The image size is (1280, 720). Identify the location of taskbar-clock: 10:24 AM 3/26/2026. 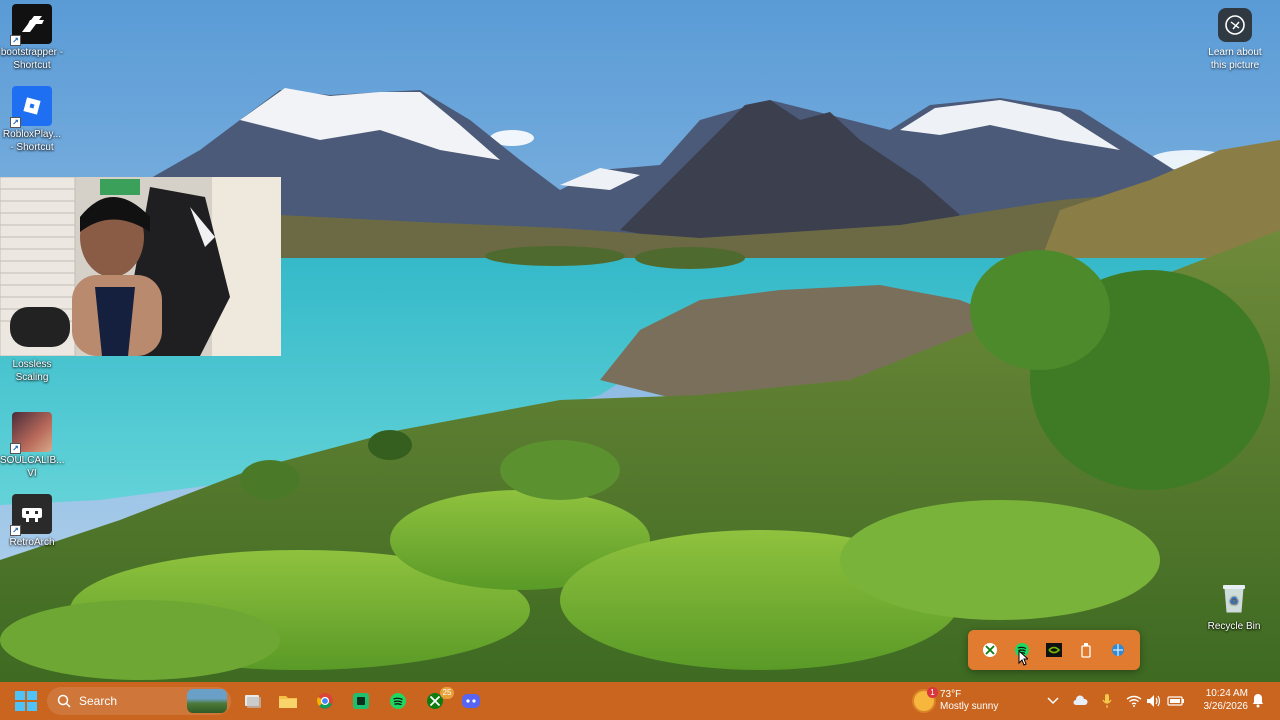
(1221, 700).